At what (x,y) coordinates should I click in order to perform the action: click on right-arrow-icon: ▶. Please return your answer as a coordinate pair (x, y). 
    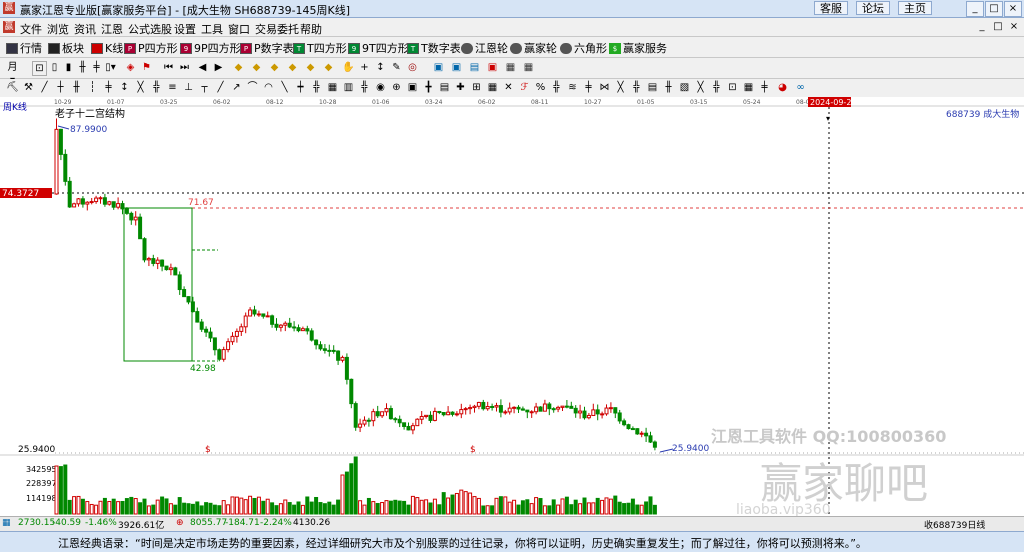
    Looking at the image, I should click on (218, 67).